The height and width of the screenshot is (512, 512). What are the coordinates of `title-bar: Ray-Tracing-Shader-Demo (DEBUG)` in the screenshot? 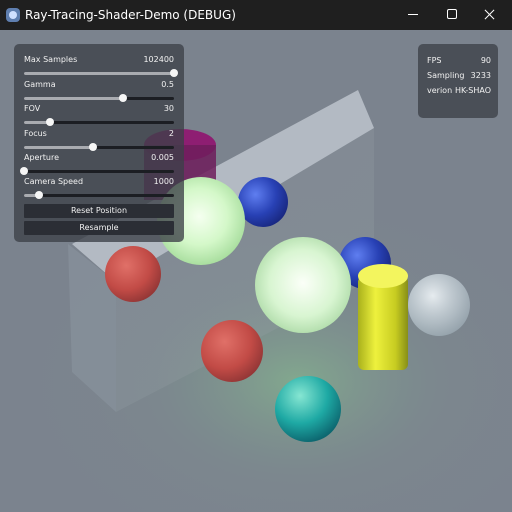 It's located at (256, 15).